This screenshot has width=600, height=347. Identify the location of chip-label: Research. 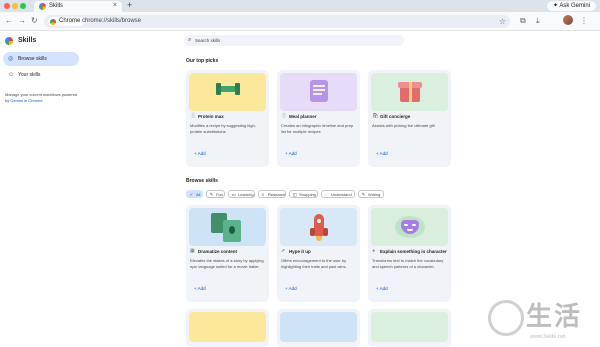
(277, 194).